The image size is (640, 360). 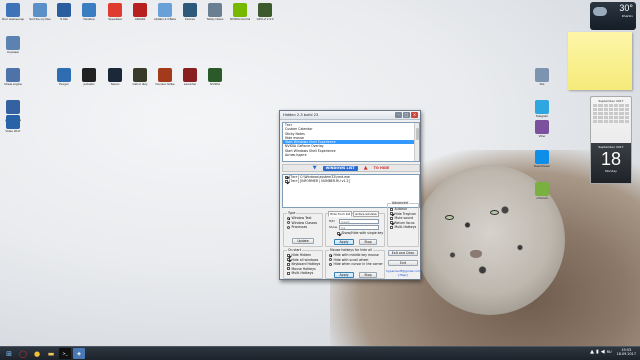 I want to click on apply-mouse-button: Apply, so click(x=344, y=275).